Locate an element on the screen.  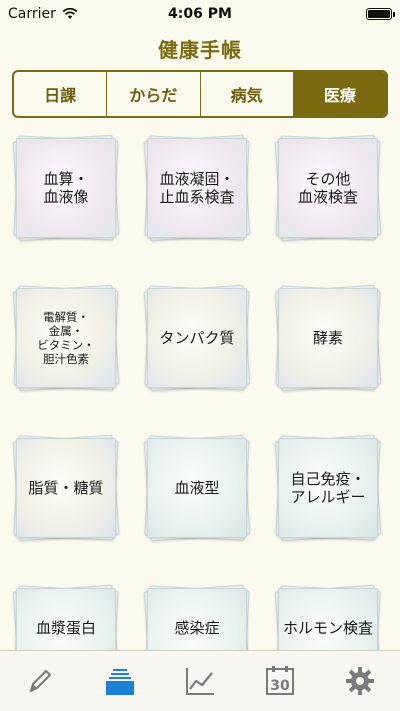
tab-records is located at coordinates (120, 681).